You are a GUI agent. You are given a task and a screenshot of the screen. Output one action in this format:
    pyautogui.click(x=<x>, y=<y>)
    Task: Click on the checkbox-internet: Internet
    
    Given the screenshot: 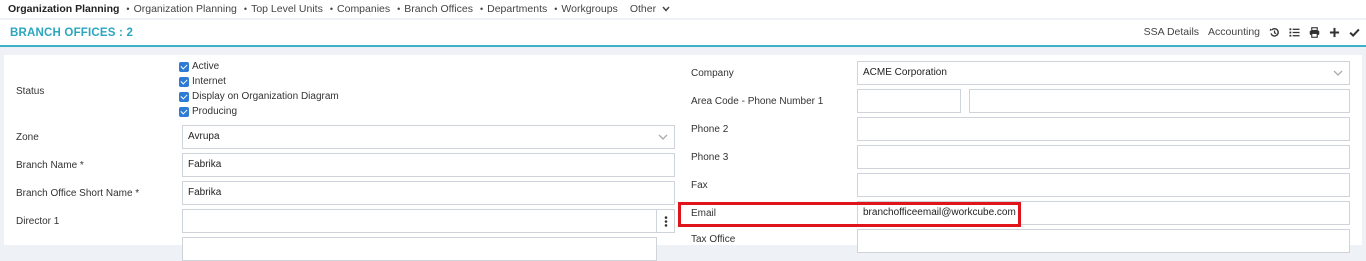 What is the action you would take?
    pyautogui.click(x=202, y=81)
    